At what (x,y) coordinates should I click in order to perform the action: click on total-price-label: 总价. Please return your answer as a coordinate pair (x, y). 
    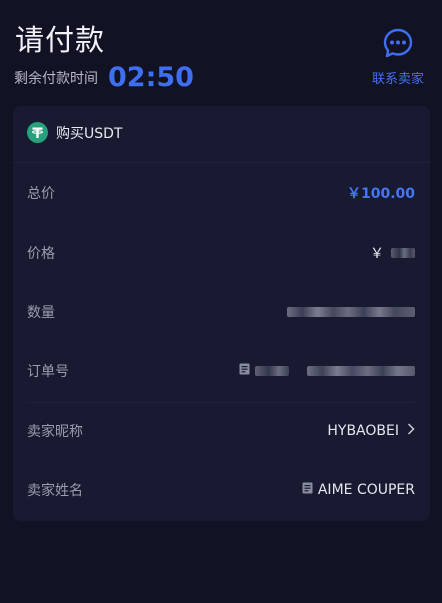
    Looking at the image, I should click on (41, 194).